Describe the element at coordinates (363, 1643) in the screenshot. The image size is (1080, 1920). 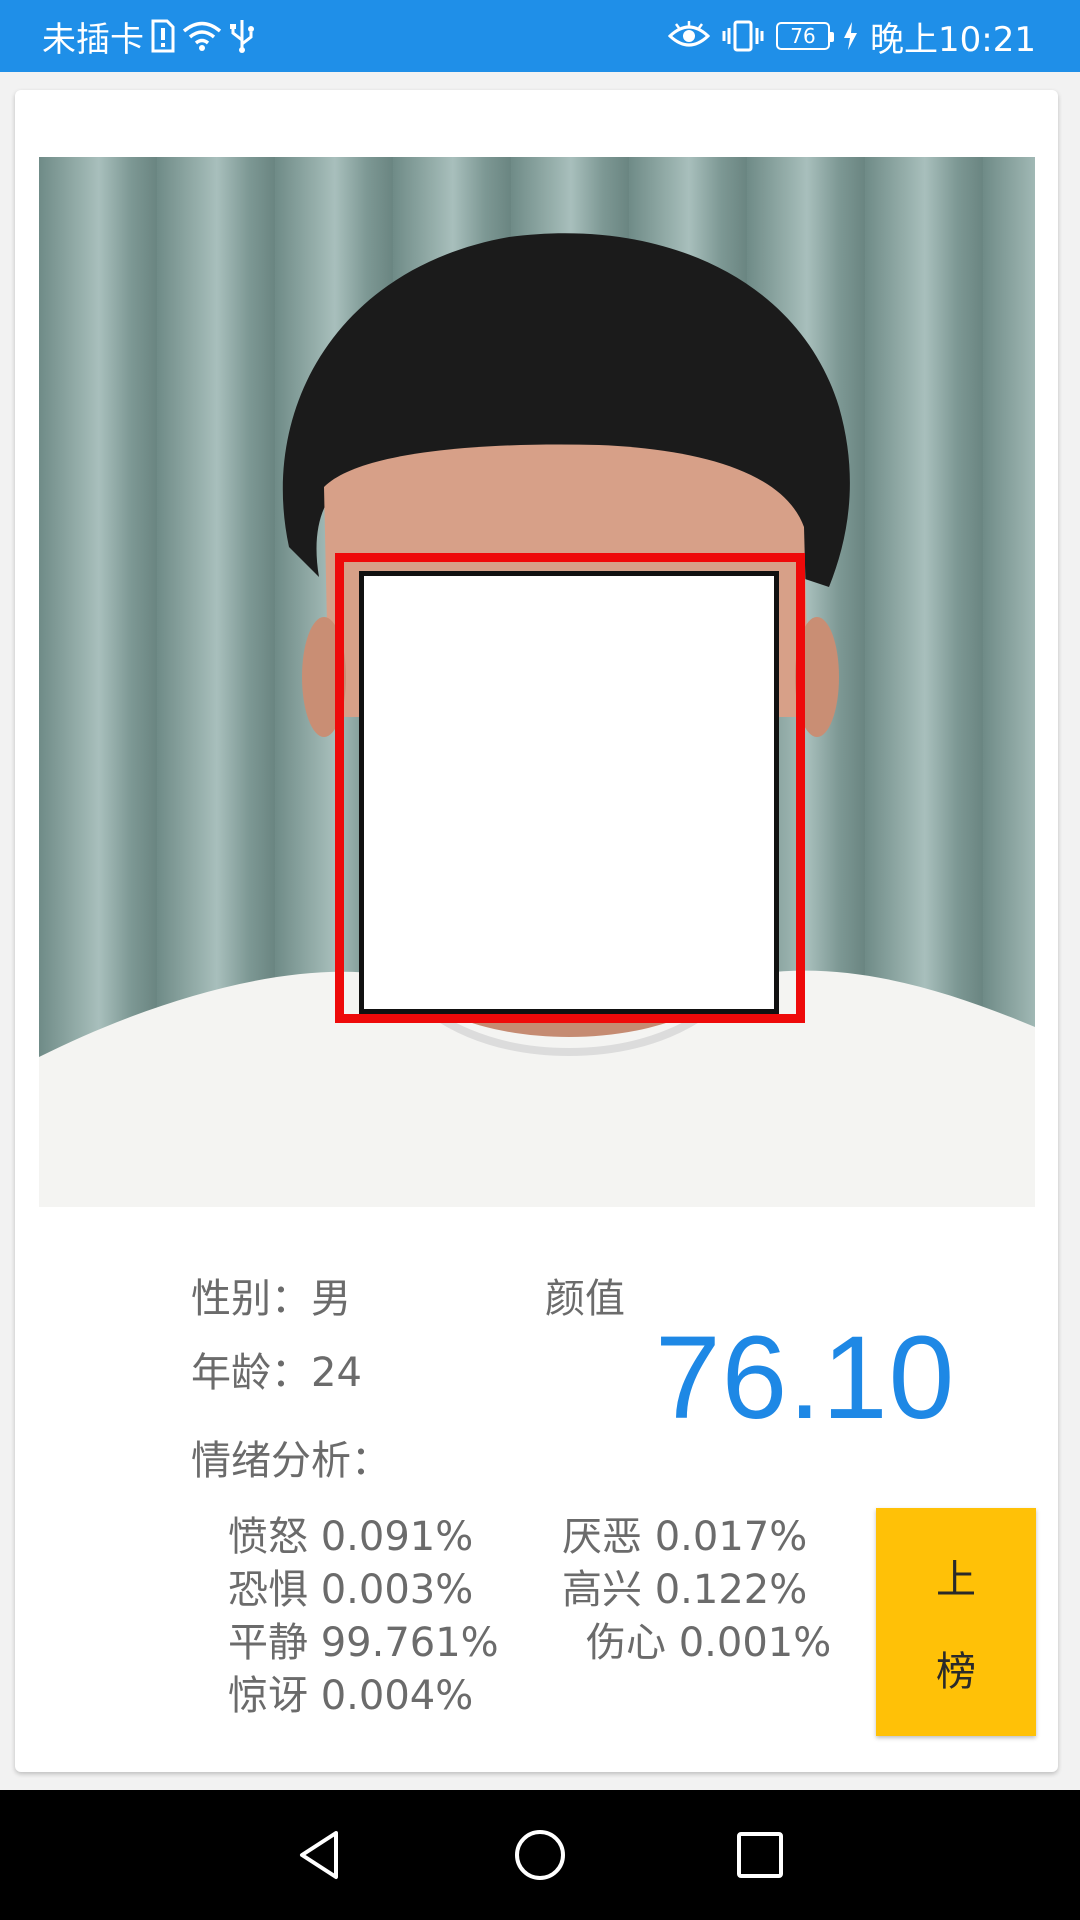
I see `emotion-calm: 平静 99.761%` at that location.